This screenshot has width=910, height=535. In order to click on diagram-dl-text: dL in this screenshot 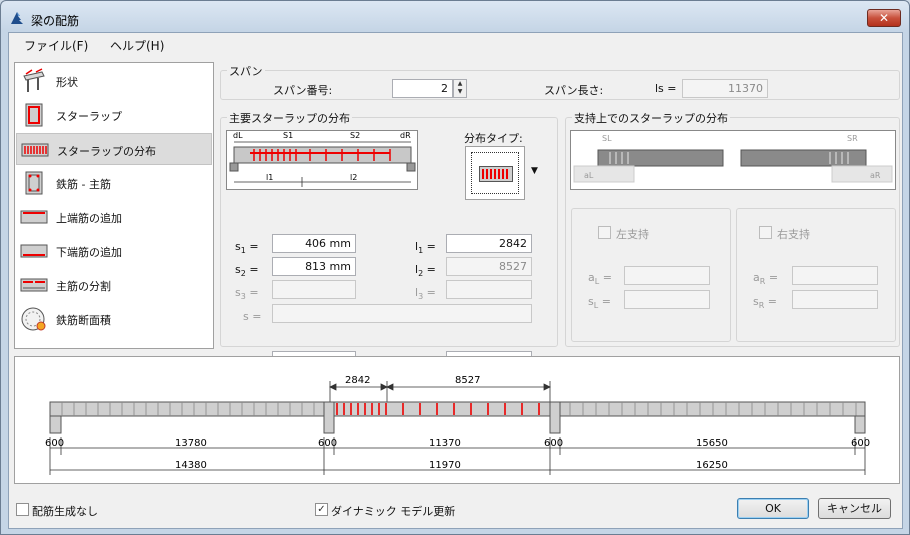, I will do `click(238, 135)`.